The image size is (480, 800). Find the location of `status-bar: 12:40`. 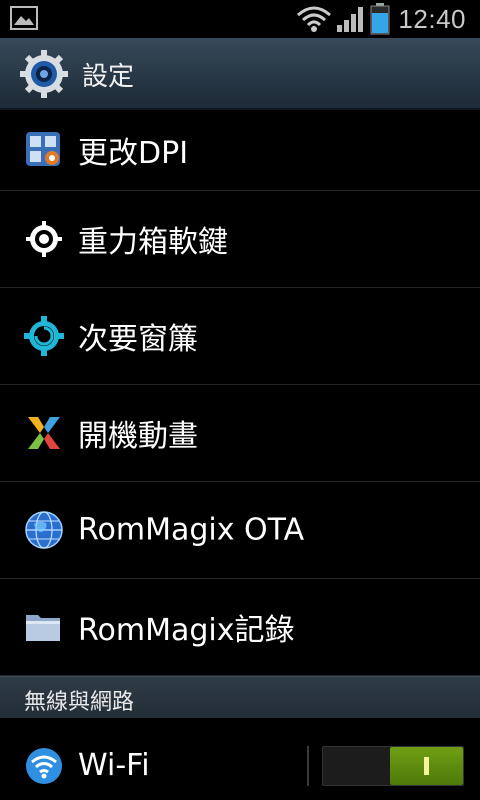

status-bar: 12:40 is located at coordinates (240, 19).